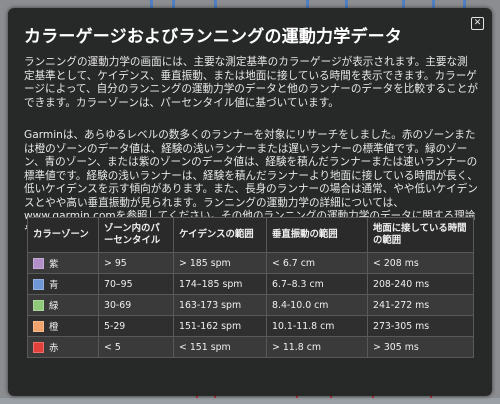  What do you see at coordinates (63, 284) in the screenshot?
I see `zone-cell: 青` at bounding box center [63, 284].